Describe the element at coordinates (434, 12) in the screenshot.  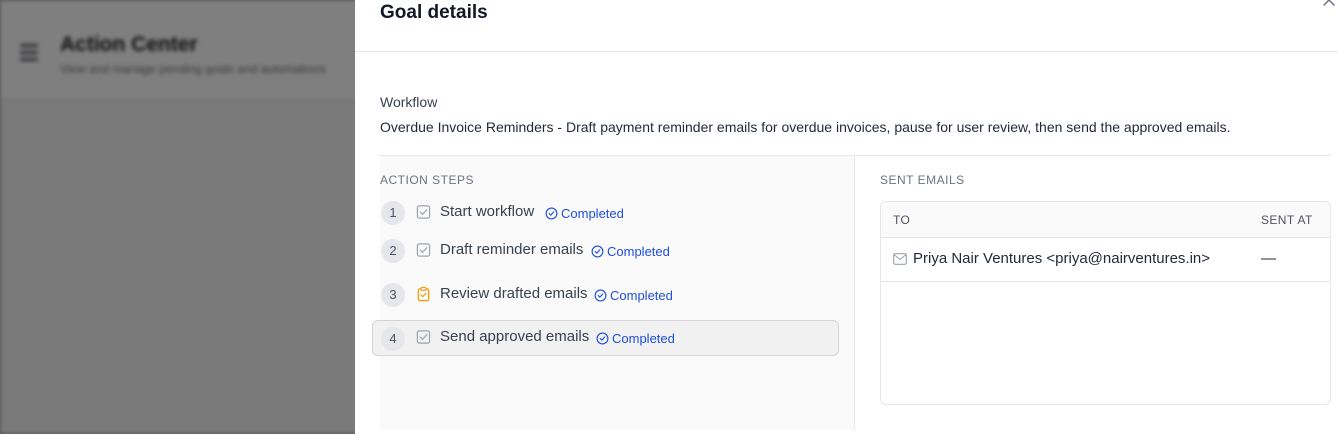
I see `panel-title: Goal details` at that location.